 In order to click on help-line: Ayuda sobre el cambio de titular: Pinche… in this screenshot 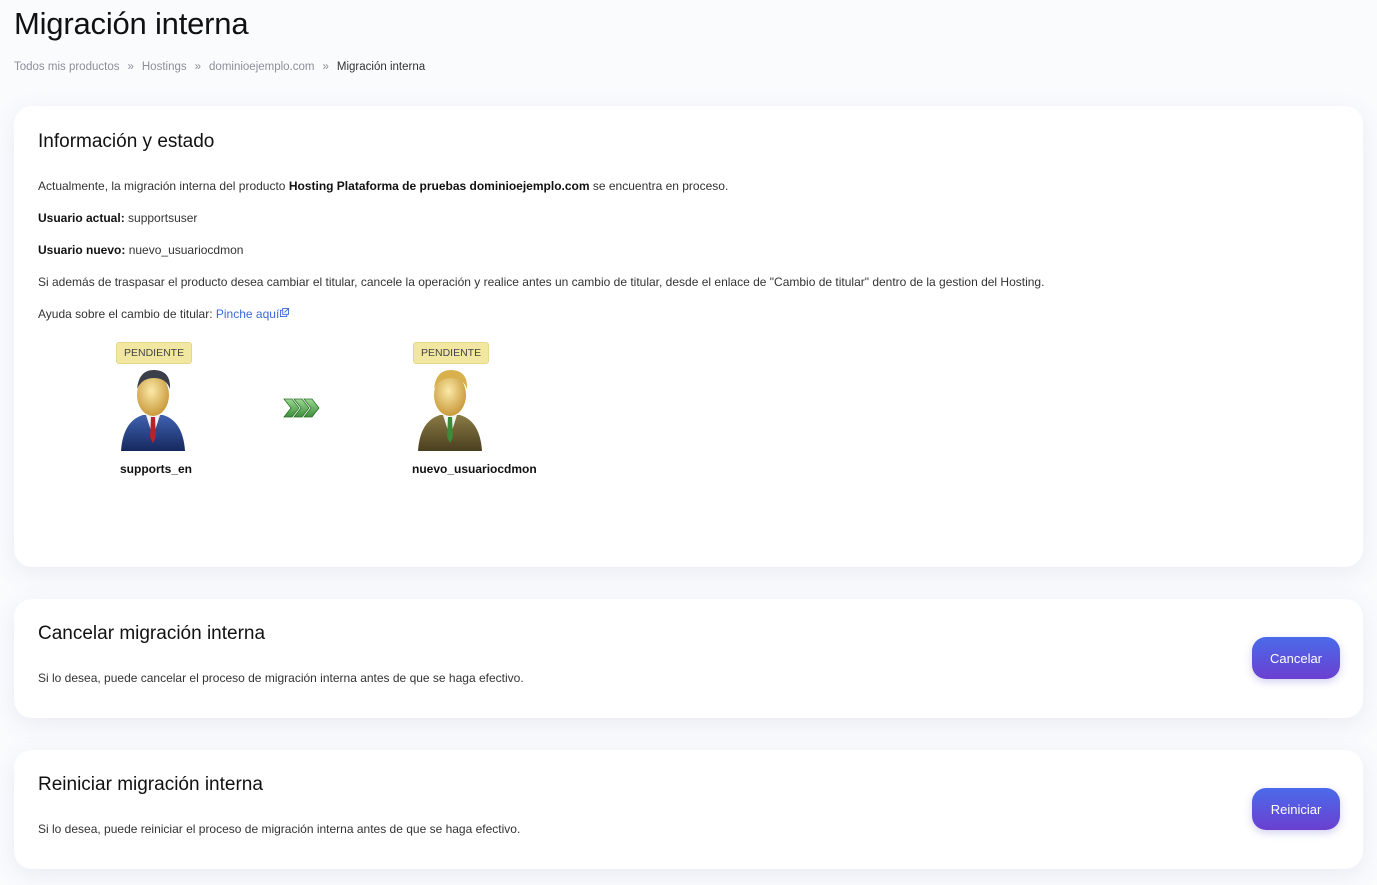, I will do `click(164, 314)`.